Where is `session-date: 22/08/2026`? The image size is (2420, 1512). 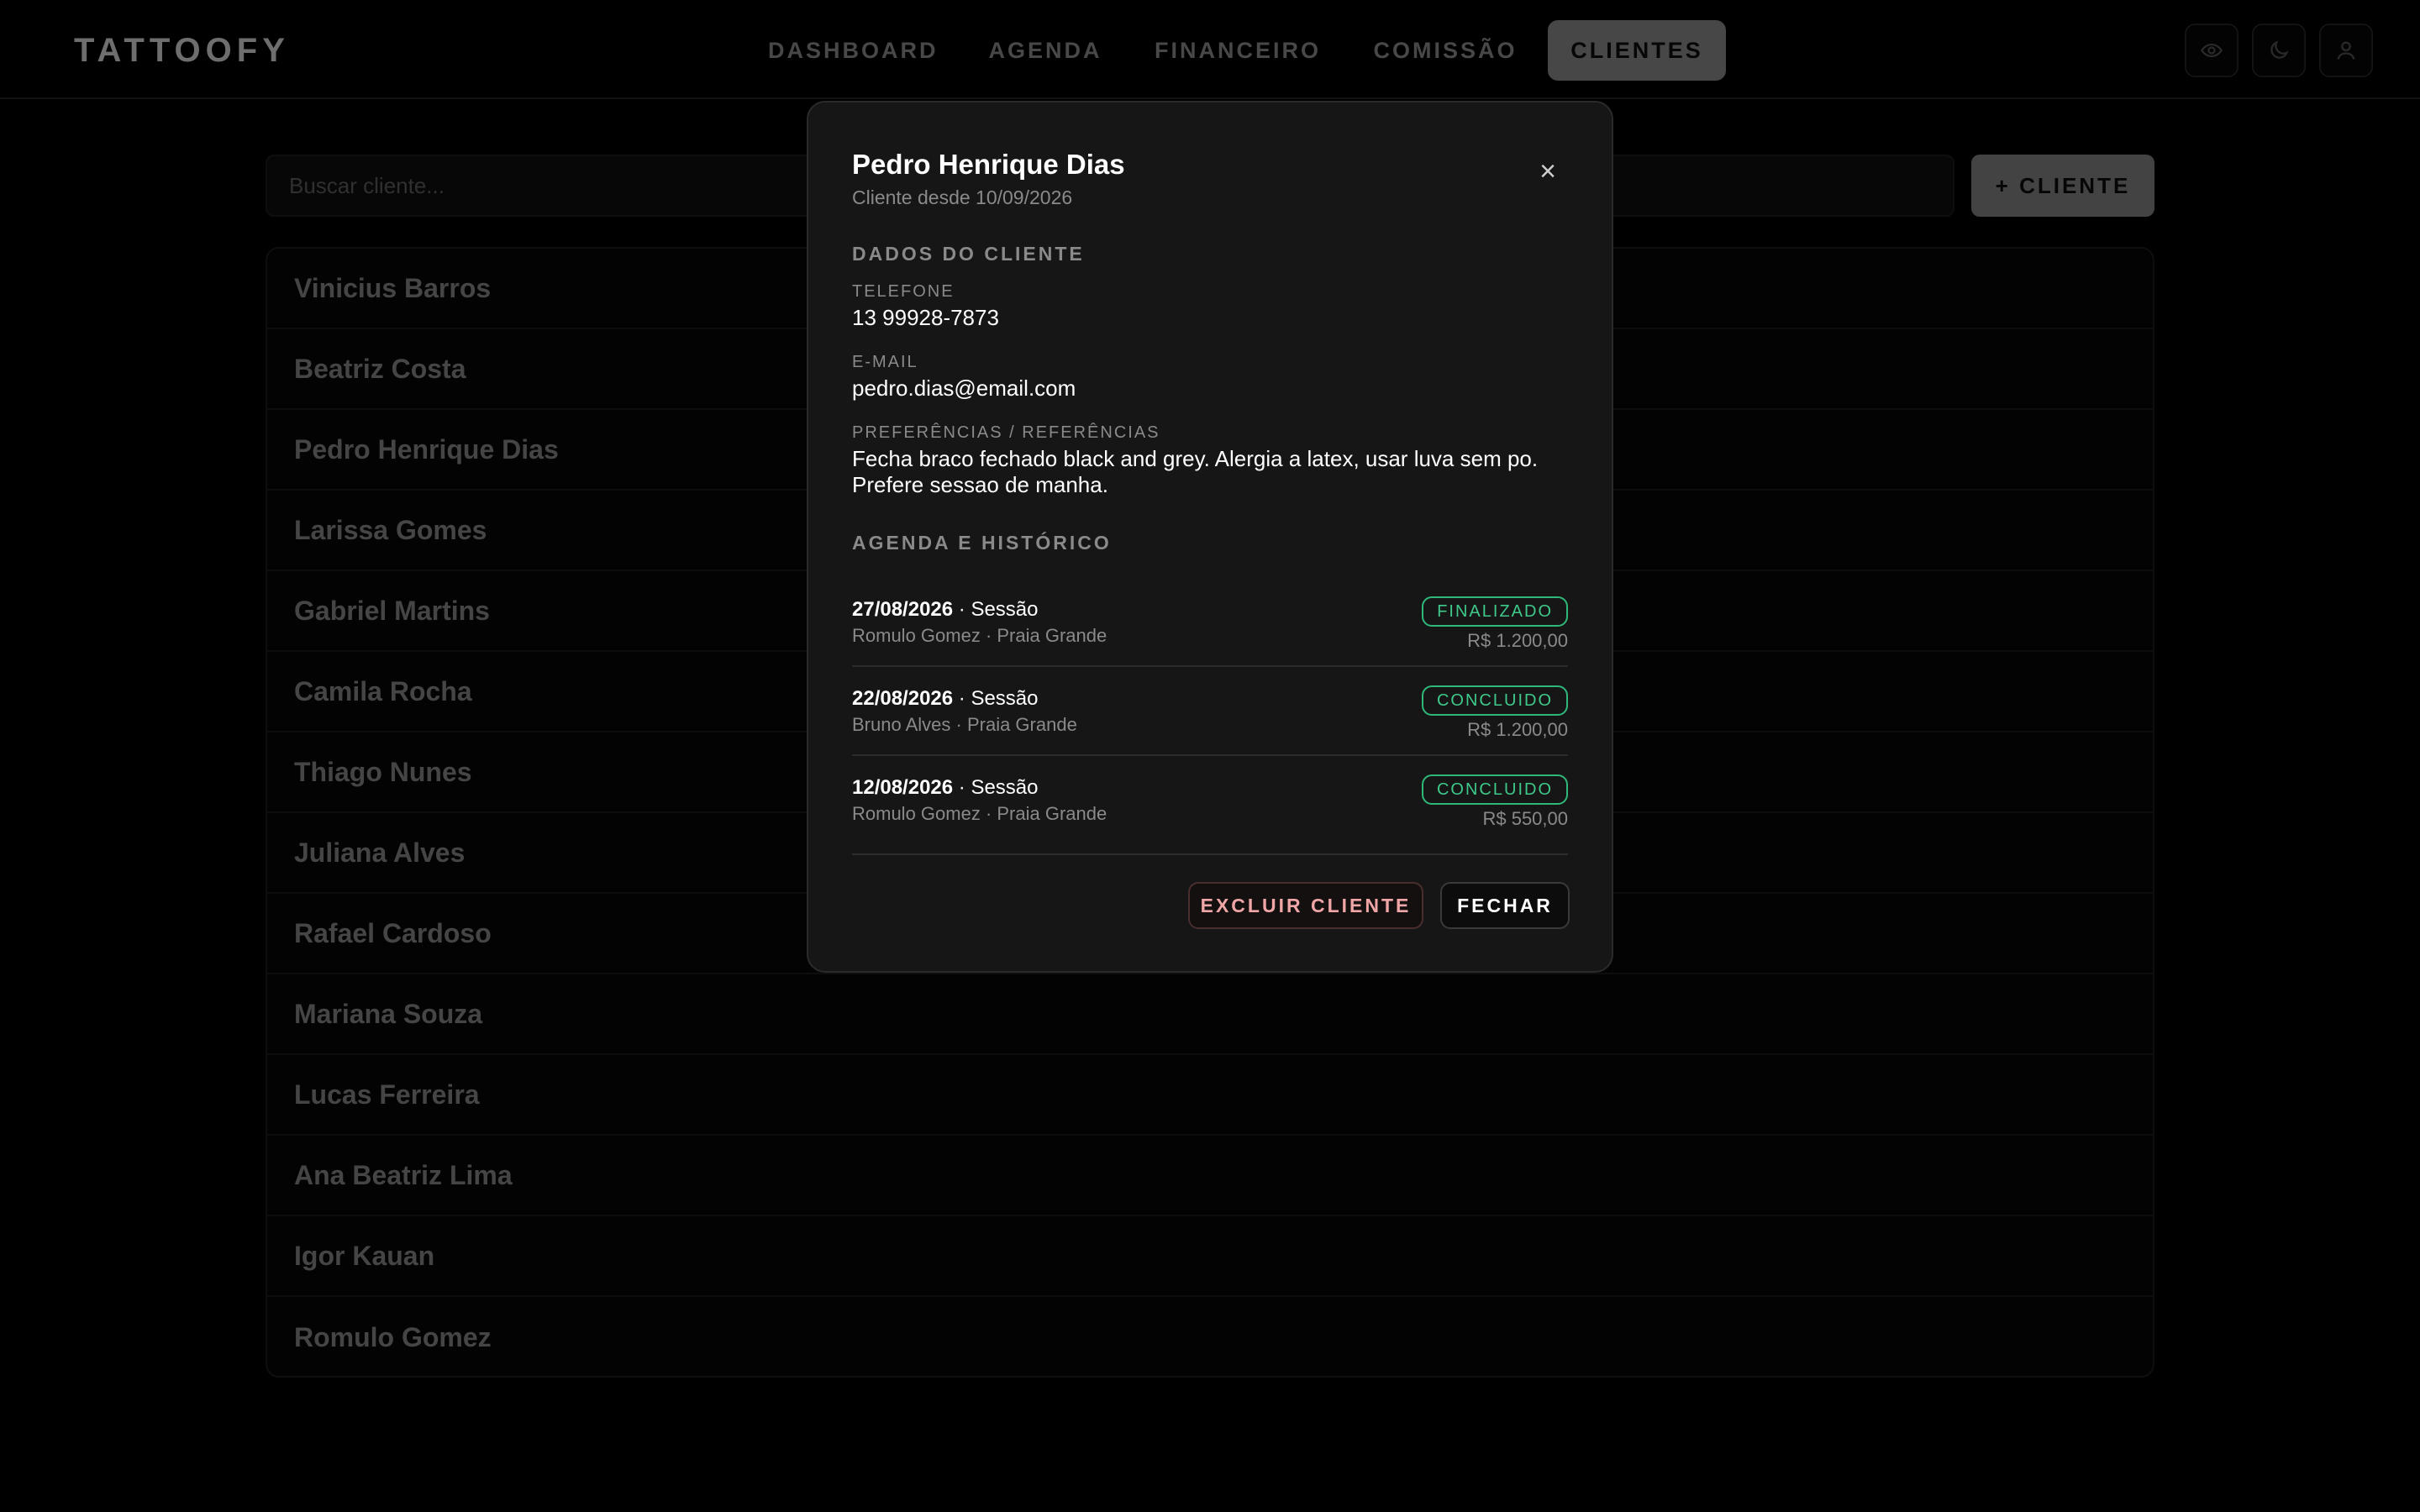 session-date: 22/08/2026 is located at coordinates (903, 698).